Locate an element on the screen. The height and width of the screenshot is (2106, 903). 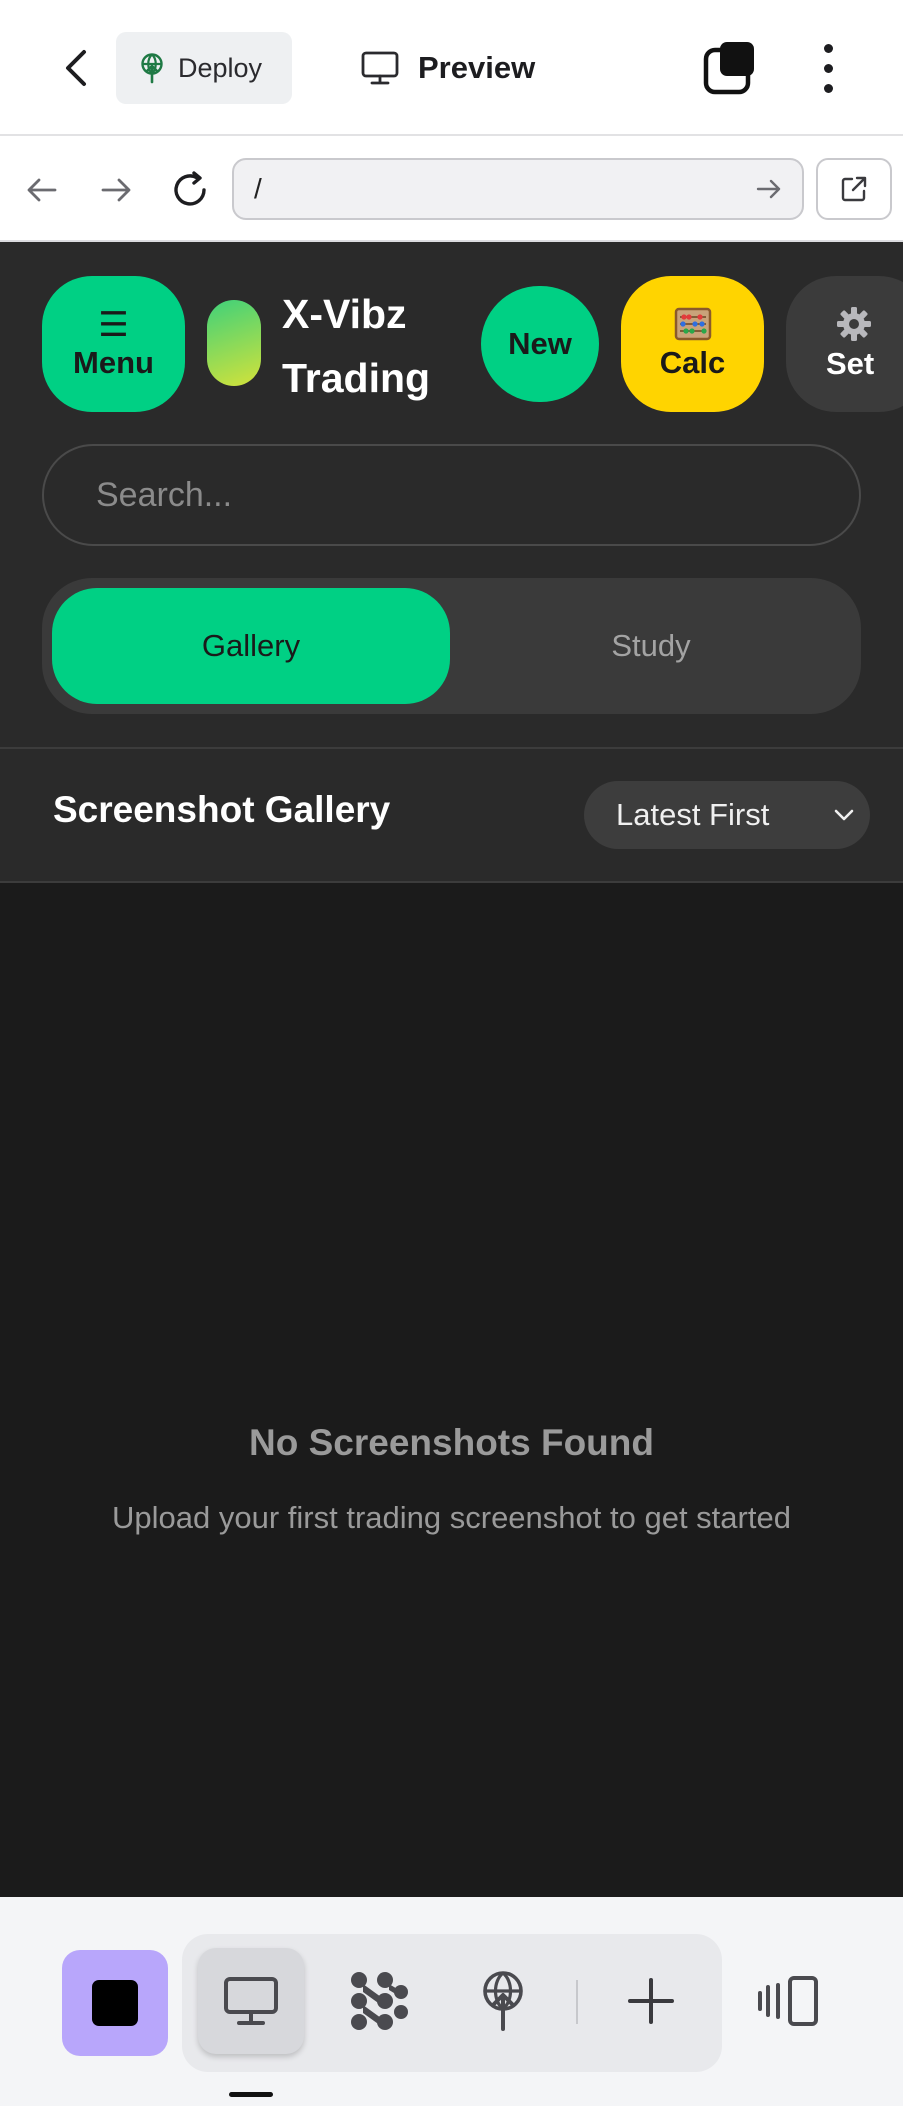
add-icon is located at coordinates (651, 2001).